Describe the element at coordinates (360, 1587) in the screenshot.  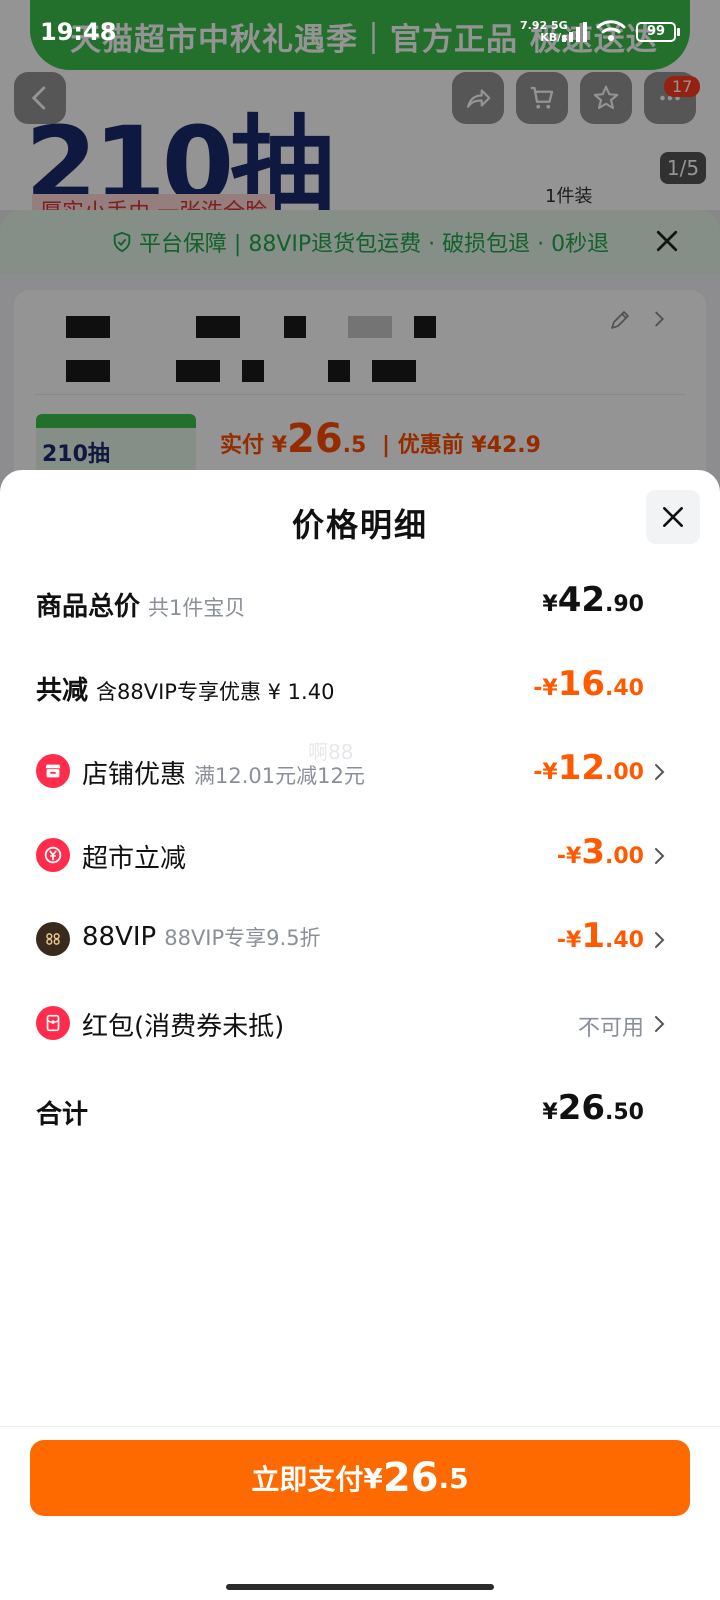
I see `home-indicator` at that location.